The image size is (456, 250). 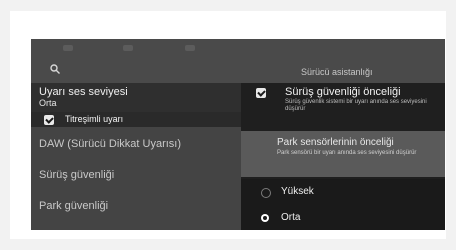 I want to click on option-high: Yüksek, so click(x=343, y=192).